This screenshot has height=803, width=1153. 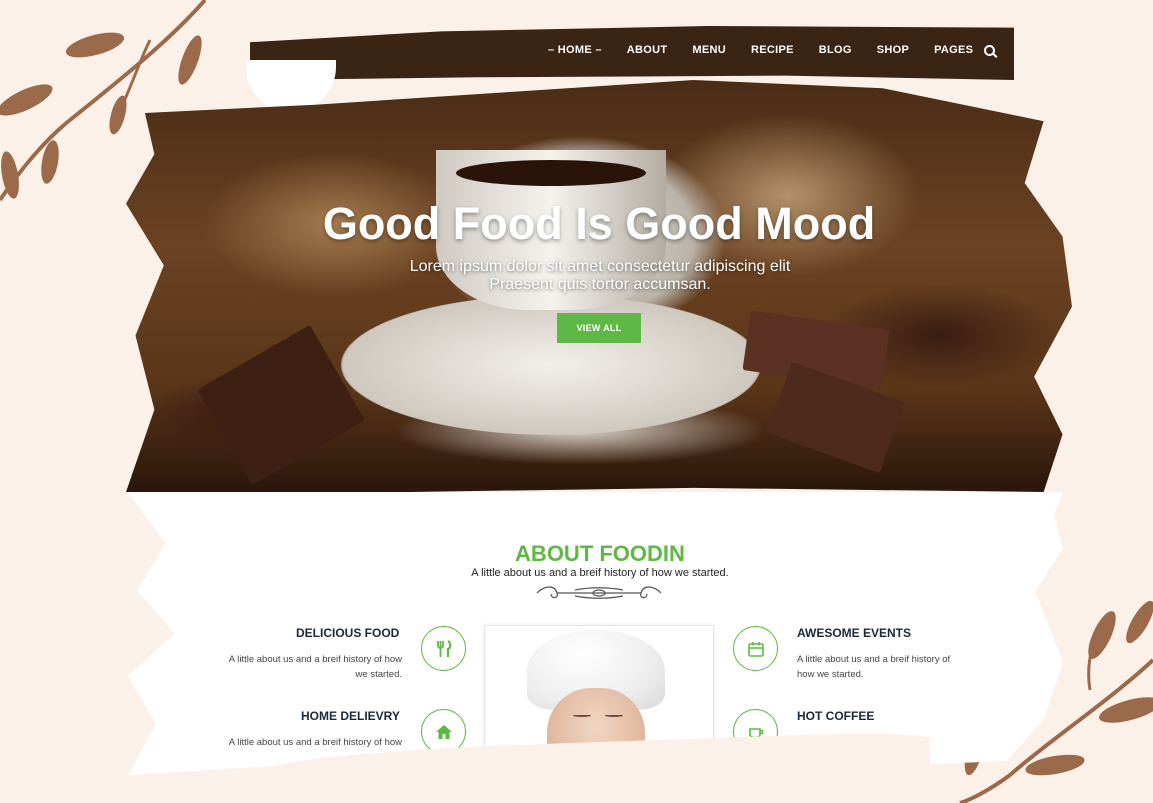 I want to click on nav-item-pages: PAGES, so click(x=953, y=50).